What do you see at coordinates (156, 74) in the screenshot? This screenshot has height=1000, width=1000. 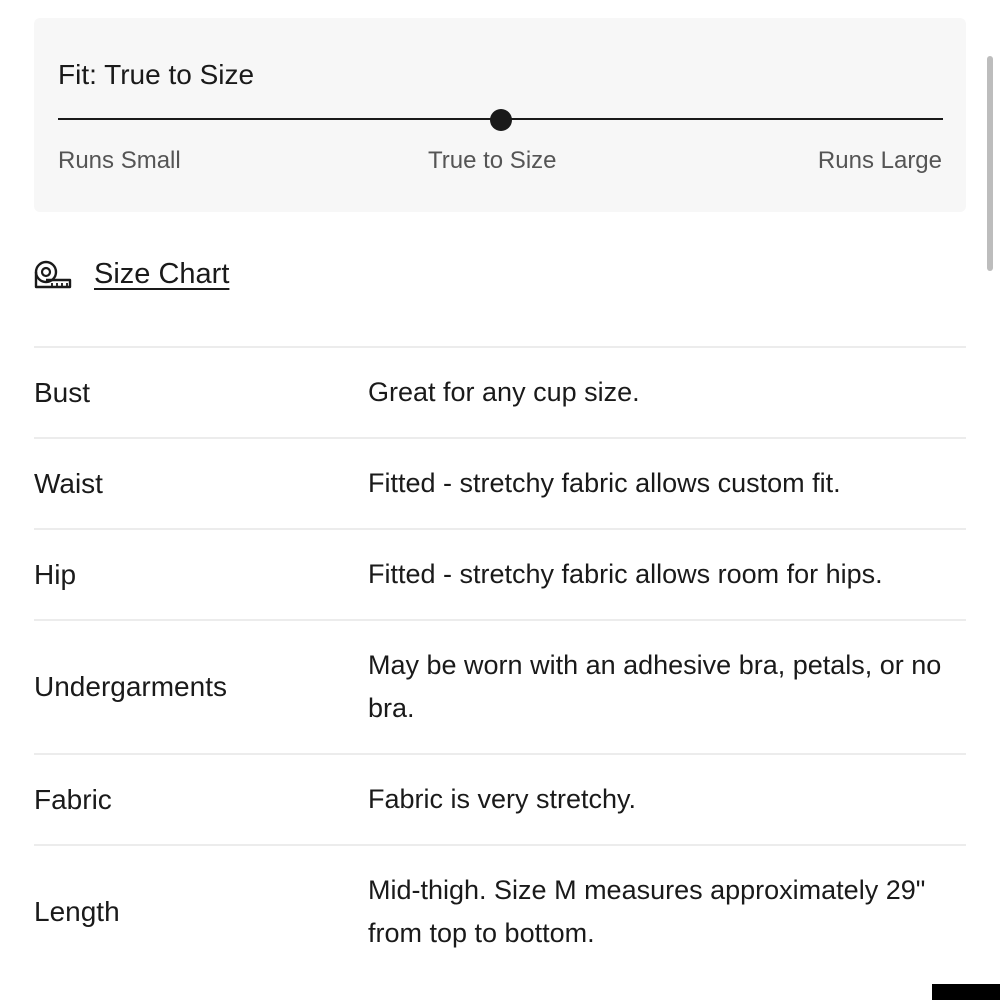 I see `fit-title: Fit: True to Size` at bounding box center [156, 74].